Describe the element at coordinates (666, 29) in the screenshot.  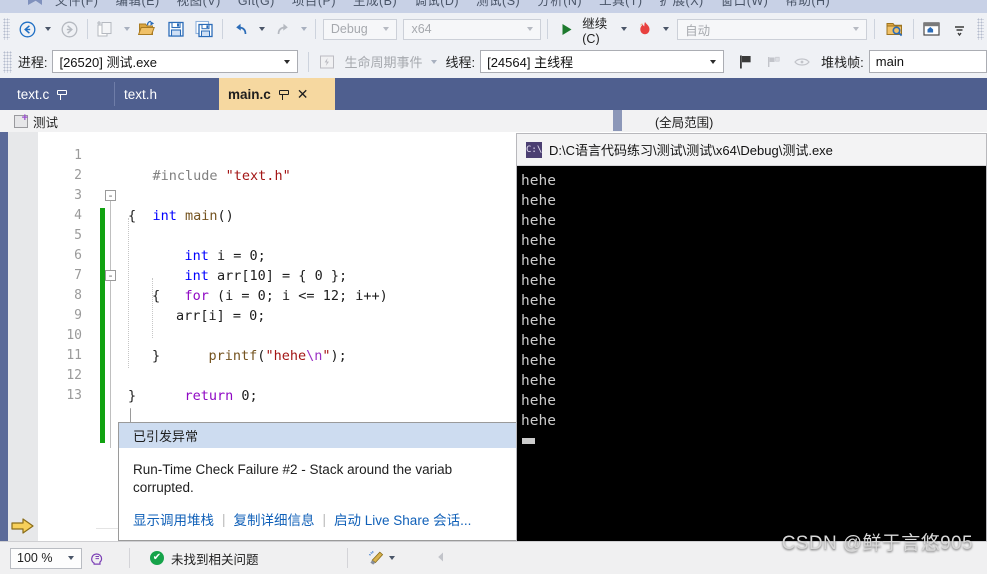
I see `hot-reload-dropdown-caret` at that location.